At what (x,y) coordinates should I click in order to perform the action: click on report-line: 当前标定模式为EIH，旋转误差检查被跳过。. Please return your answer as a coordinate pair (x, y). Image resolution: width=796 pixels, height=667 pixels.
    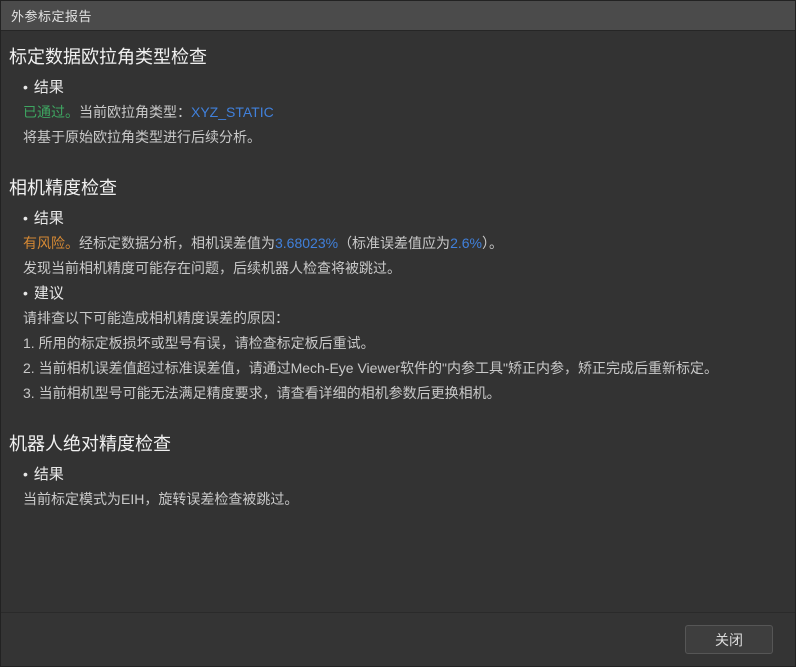
    Looking at the image, I should click on (394, 499).